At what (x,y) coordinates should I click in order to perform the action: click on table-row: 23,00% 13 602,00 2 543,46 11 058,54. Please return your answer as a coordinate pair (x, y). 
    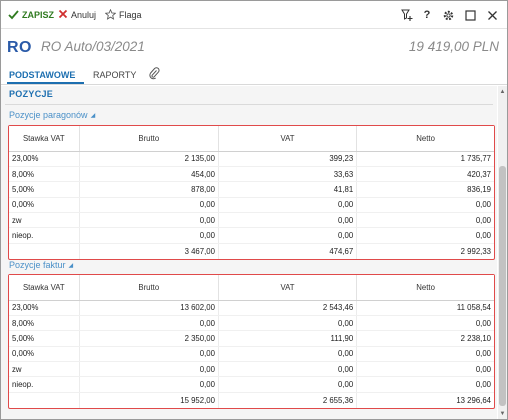
    Looking at the image, I should click on (251, 308).